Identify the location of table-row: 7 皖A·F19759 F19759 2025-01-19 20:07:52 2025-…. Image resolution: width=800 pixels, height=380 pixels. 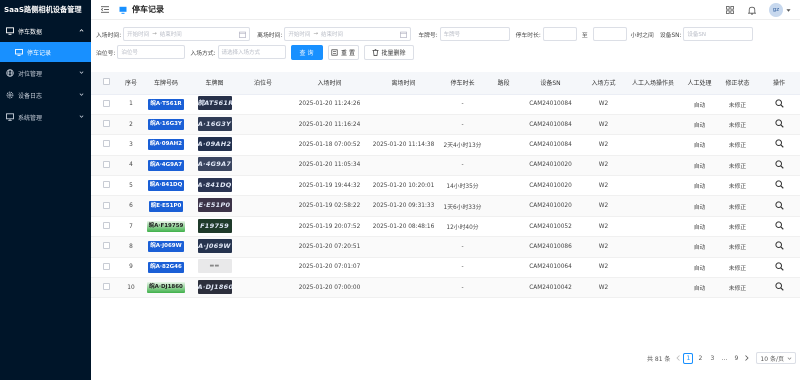
(445, 227).